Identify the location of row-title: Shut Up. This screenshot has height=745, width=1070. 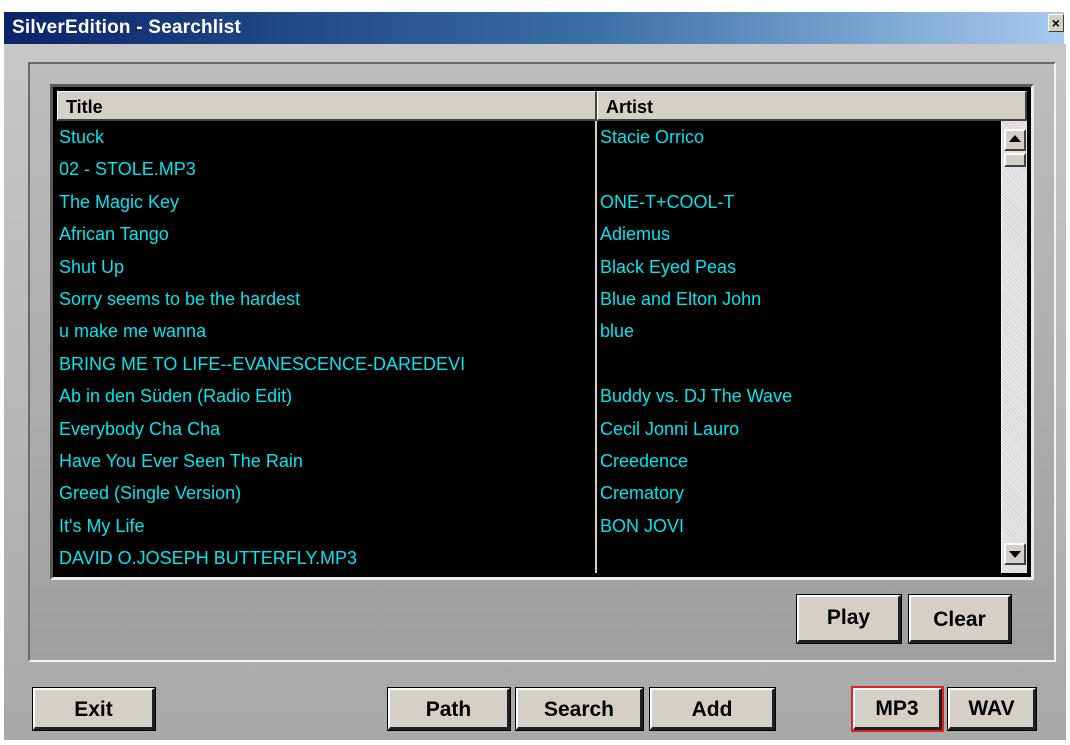
(92, 266).